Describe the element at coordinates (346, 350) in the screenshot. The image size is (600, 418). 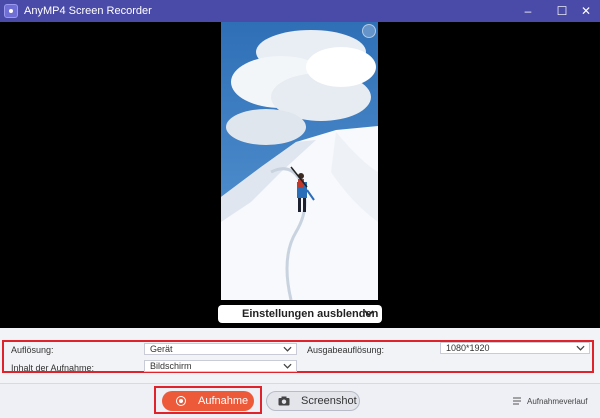
I see `output-resolution-label: Ausgabeauflösung:` at that location.